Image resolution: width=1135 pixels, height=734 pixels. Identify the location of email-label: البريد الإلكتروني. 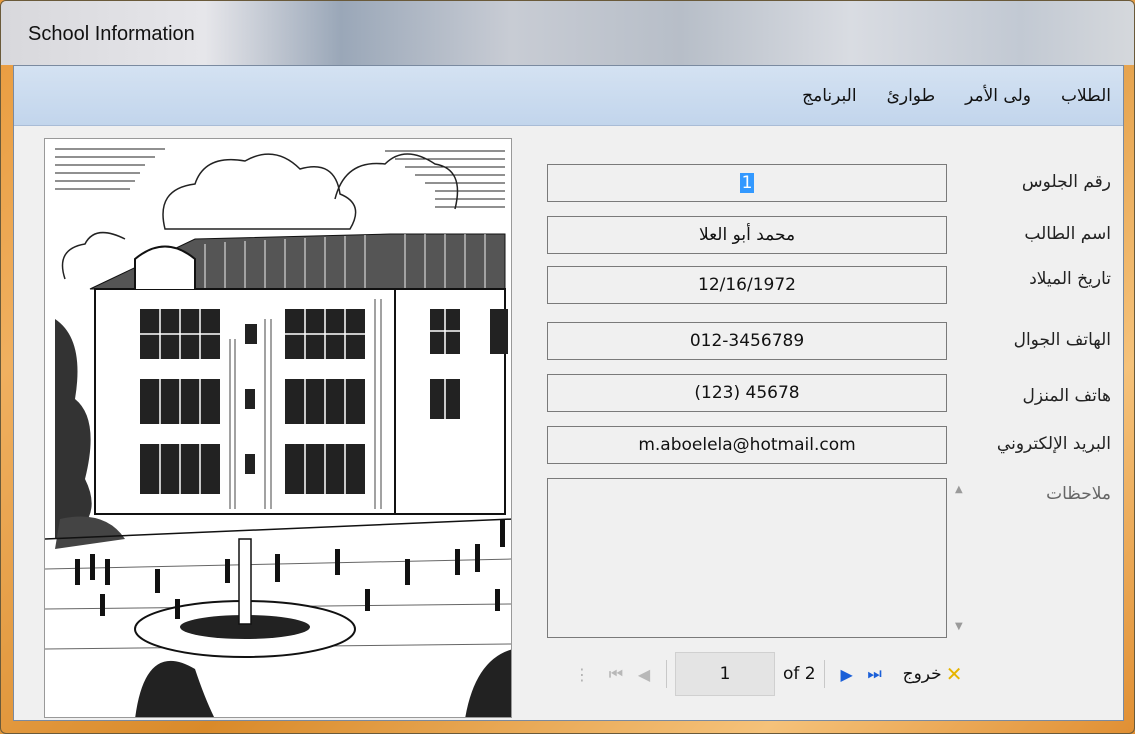
(1053, 444).